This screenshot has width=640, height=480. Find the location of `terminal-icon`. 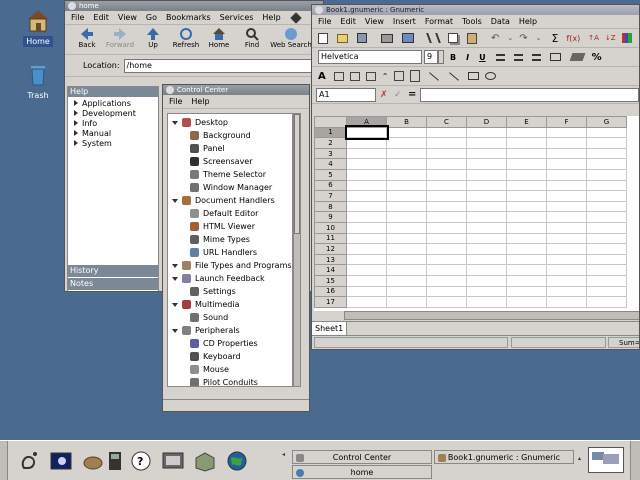

terminal-icon is located at coordinates (119, 461).